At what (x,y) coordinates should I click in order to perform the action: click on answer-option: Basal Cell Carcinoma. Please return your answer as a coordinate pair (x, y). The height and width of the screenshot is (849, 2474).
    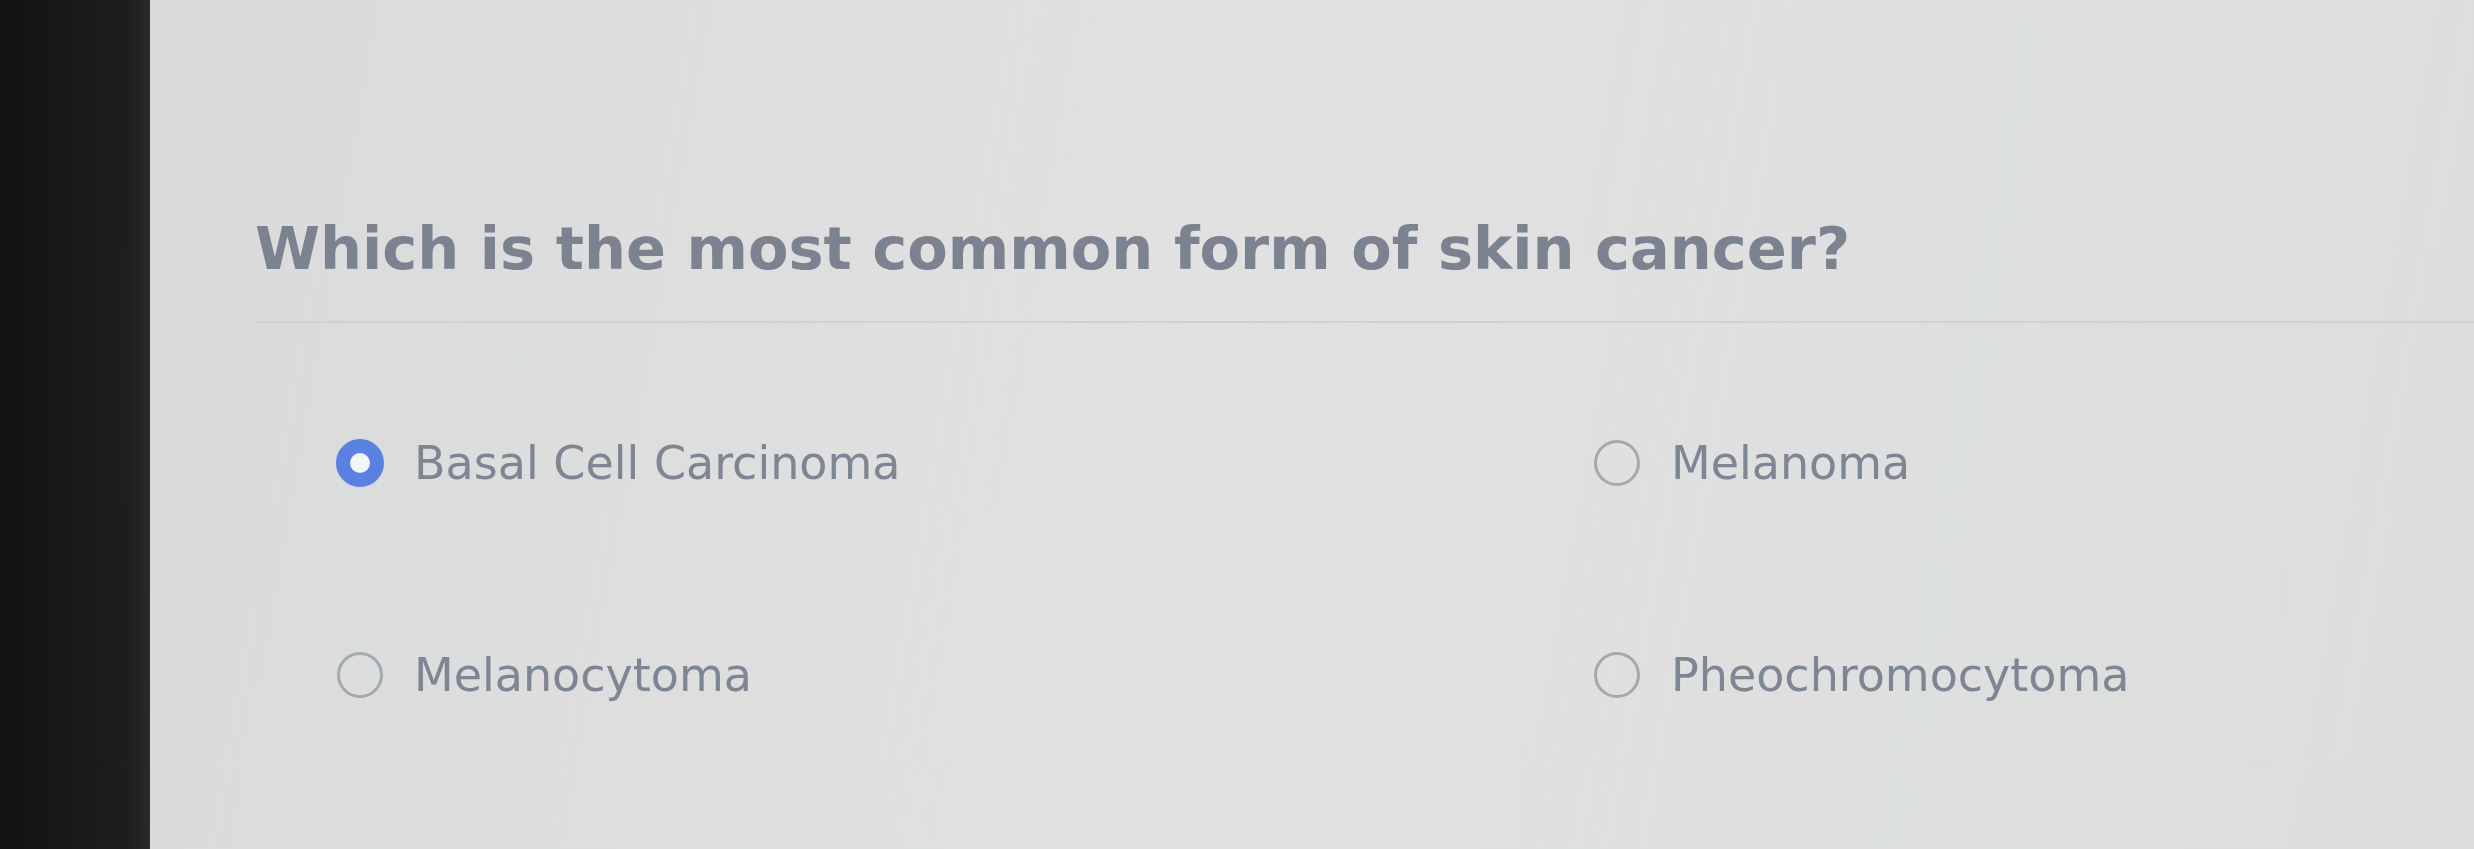
    Looking at the image, I should click on (618, 462).